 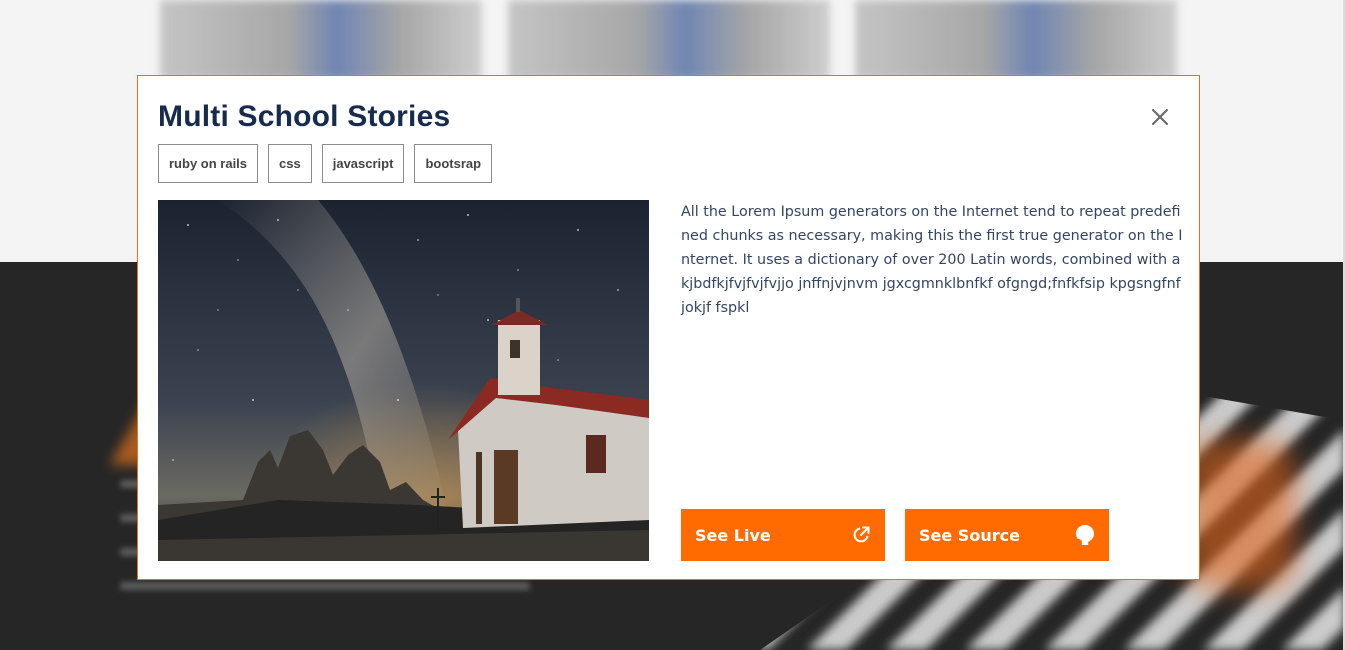 I want to click on see-source-label: See Source, so click(x=969, y=535).